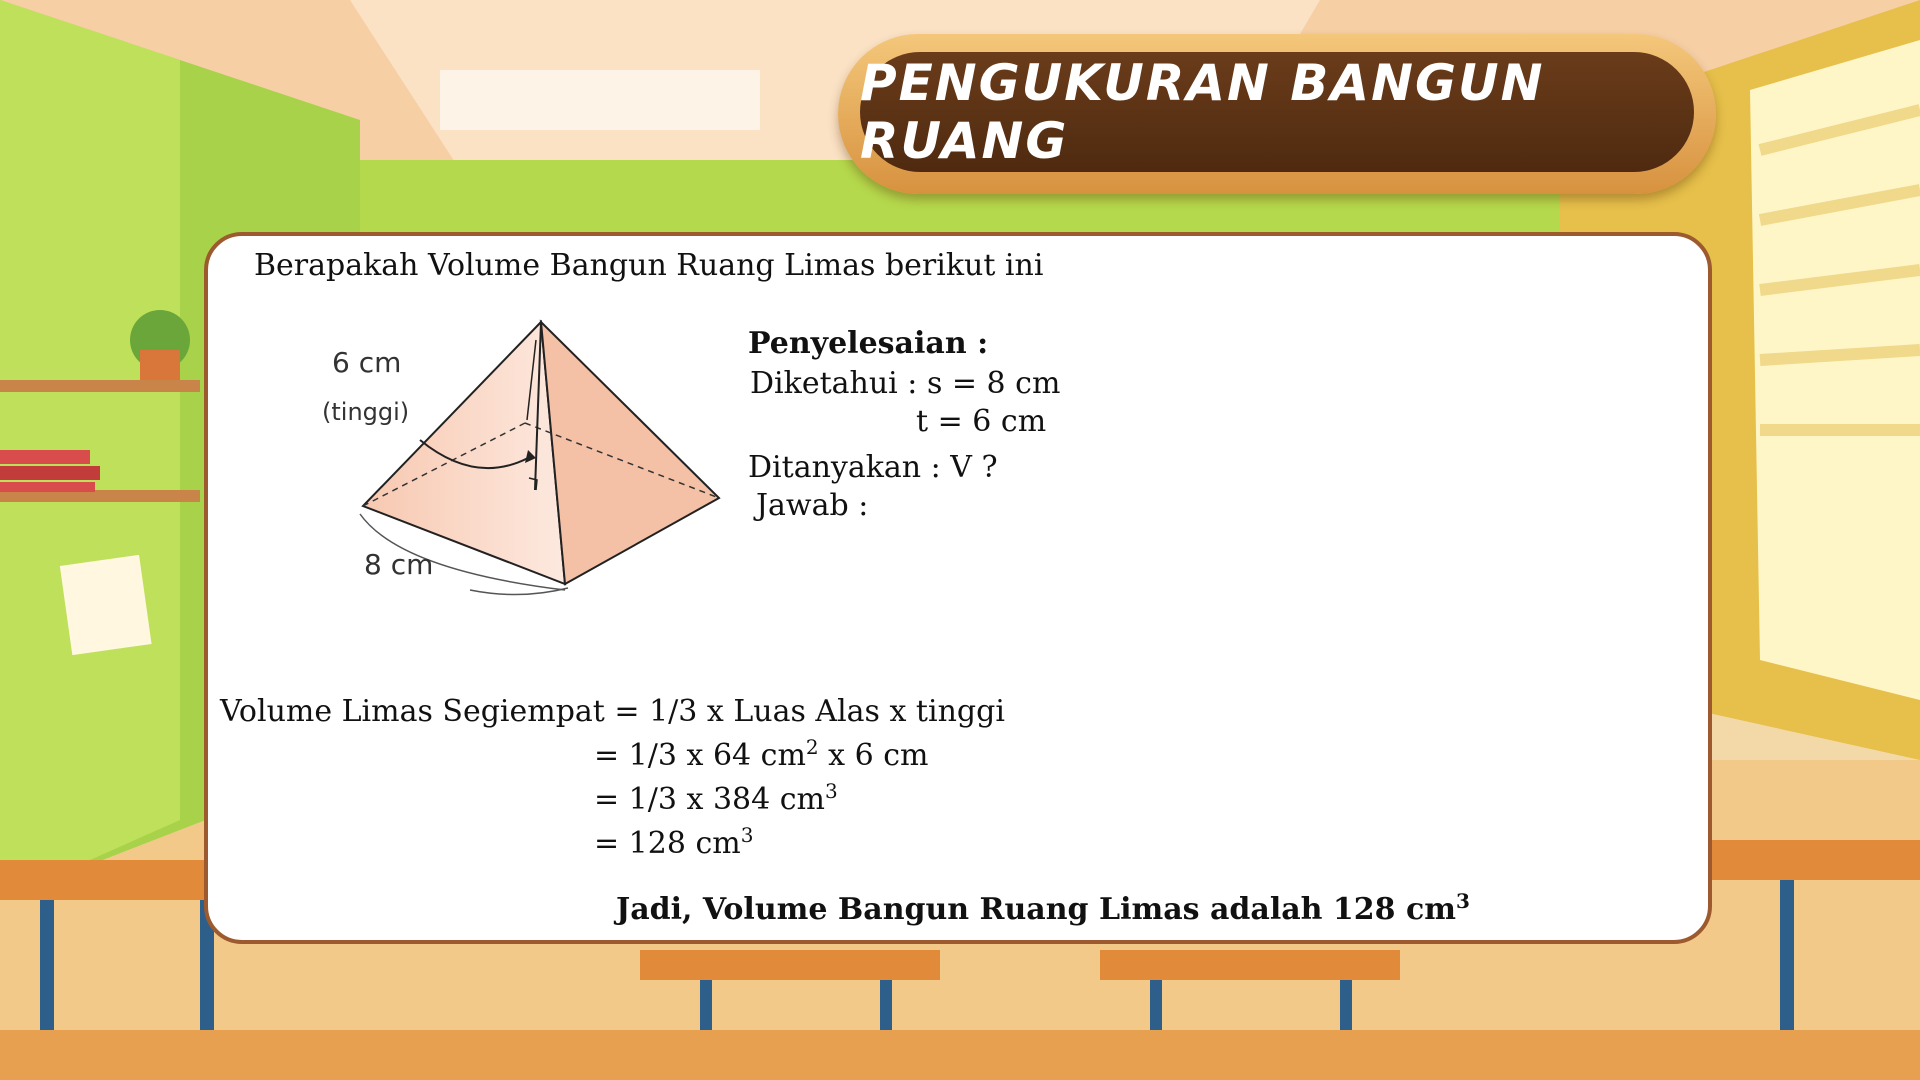 The width and height of the screenshot is (1920, 1080). What do you see at coordinates (981, 421) in the screenshot?
I see `known-height: t = 6 cm` at bounding box center [981, 421].